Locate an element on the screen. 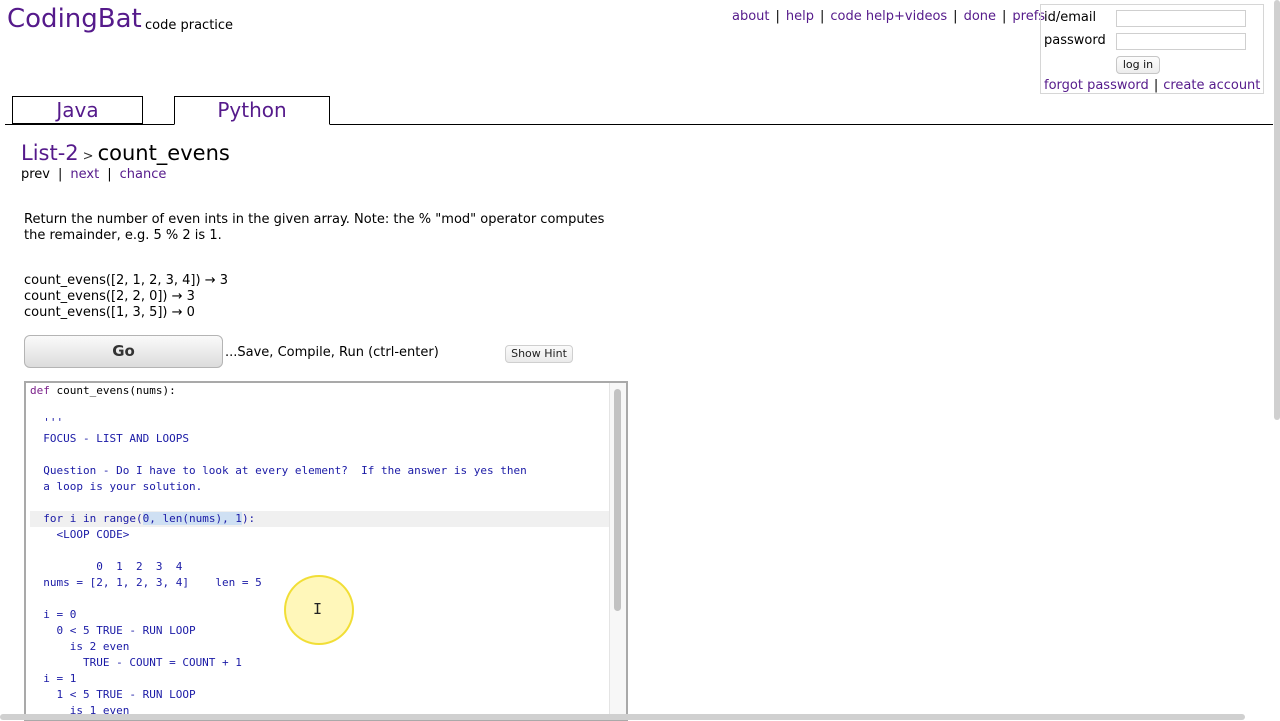  code-line-active: for i in range(0, len(nums), 1): is located at coordinates (320, 519).